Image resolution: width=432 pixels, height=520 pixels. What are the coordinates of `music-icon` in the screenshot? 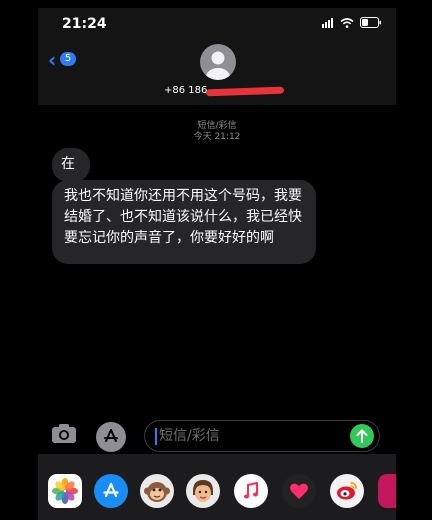 It's located at (251, 490).